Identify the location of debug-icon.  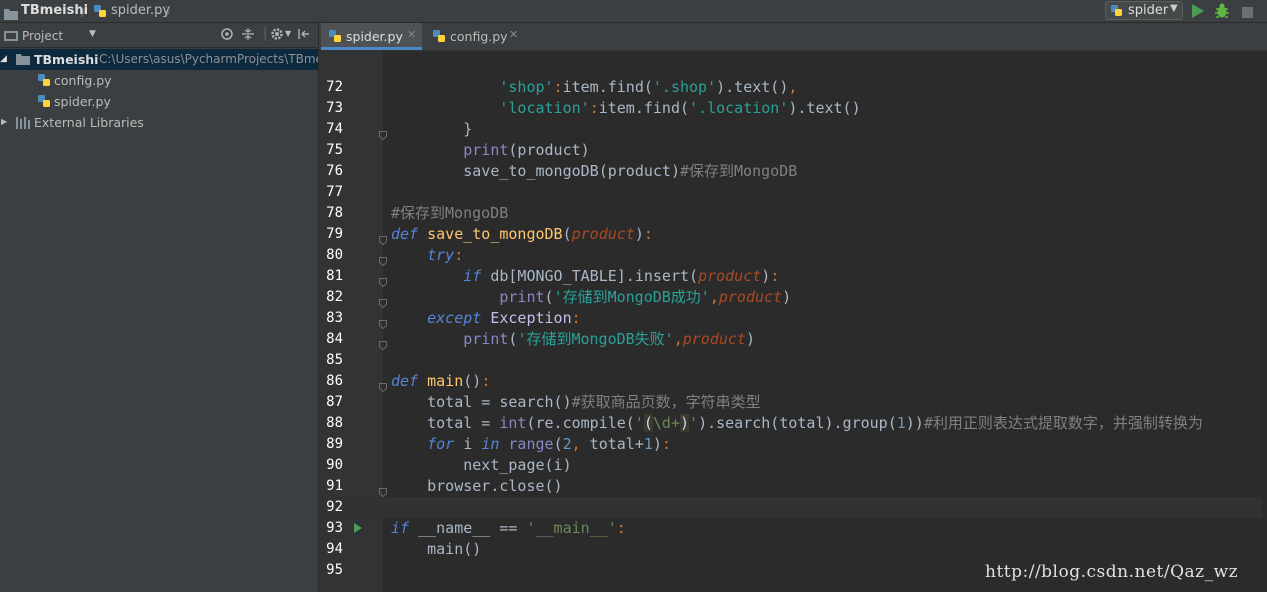
(1222, 12).